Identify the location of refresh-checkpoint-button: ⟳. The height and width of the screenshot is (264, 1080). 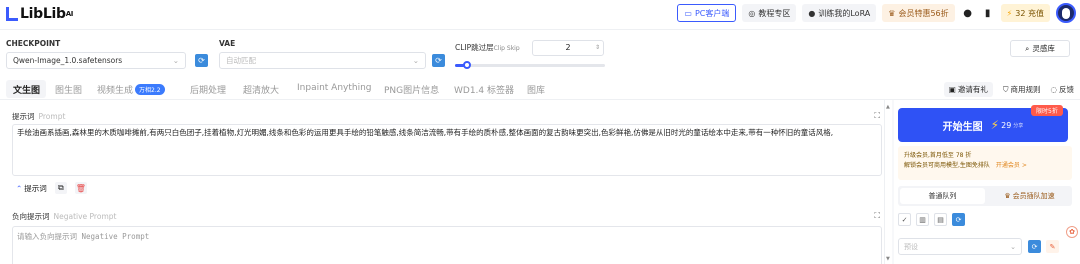
(201, 60).